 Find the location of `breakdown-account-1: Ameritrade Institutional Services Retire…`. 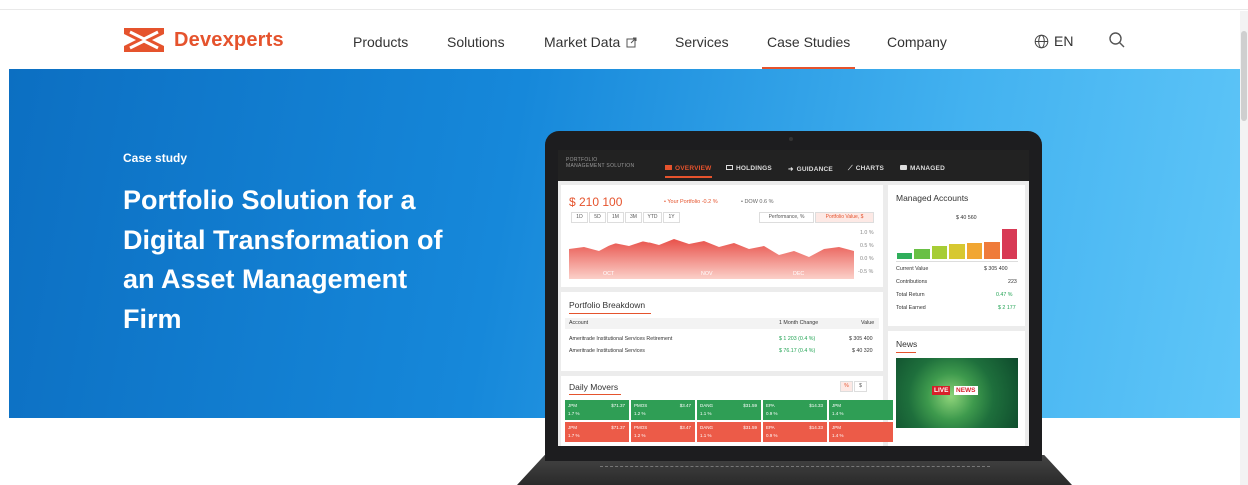

breakdown-account-1: Ameritrade Institutional Services Retire… is located at coordinates (620, 339).